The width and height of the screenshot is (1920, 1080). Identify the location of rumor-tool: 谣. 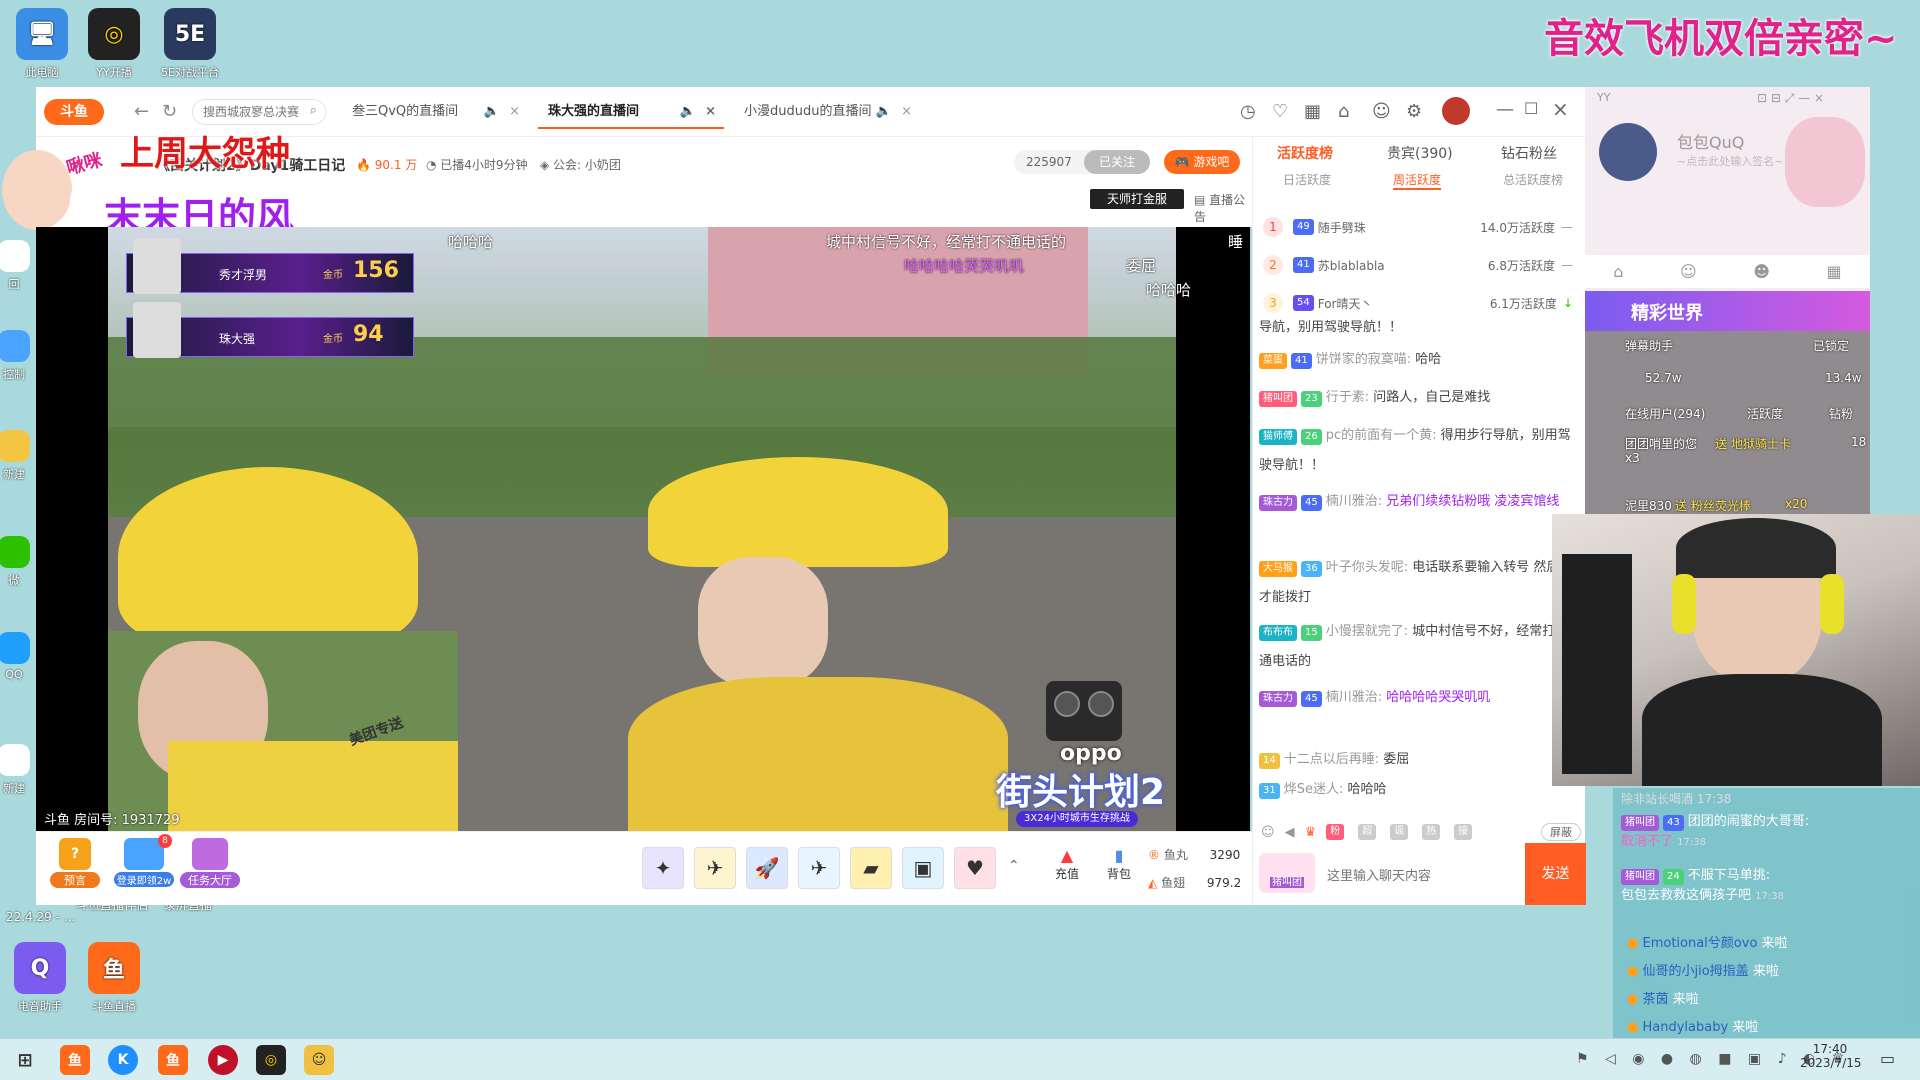
(1399, 832).